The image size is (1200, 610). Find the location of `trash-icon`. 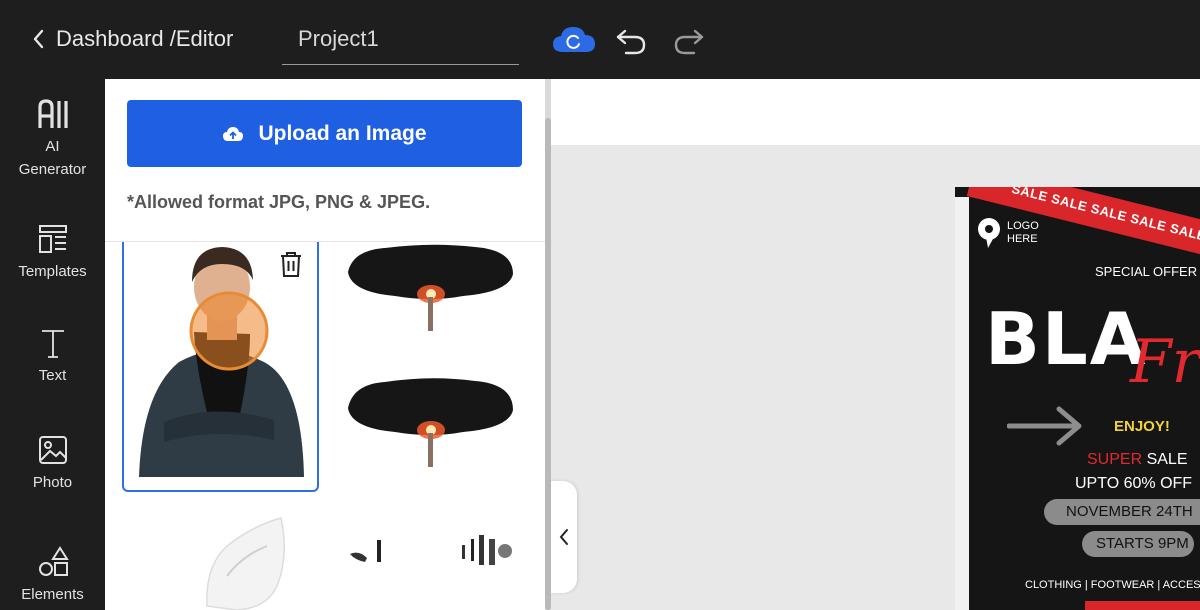

trash-icon is located at coordinates (291, 264).